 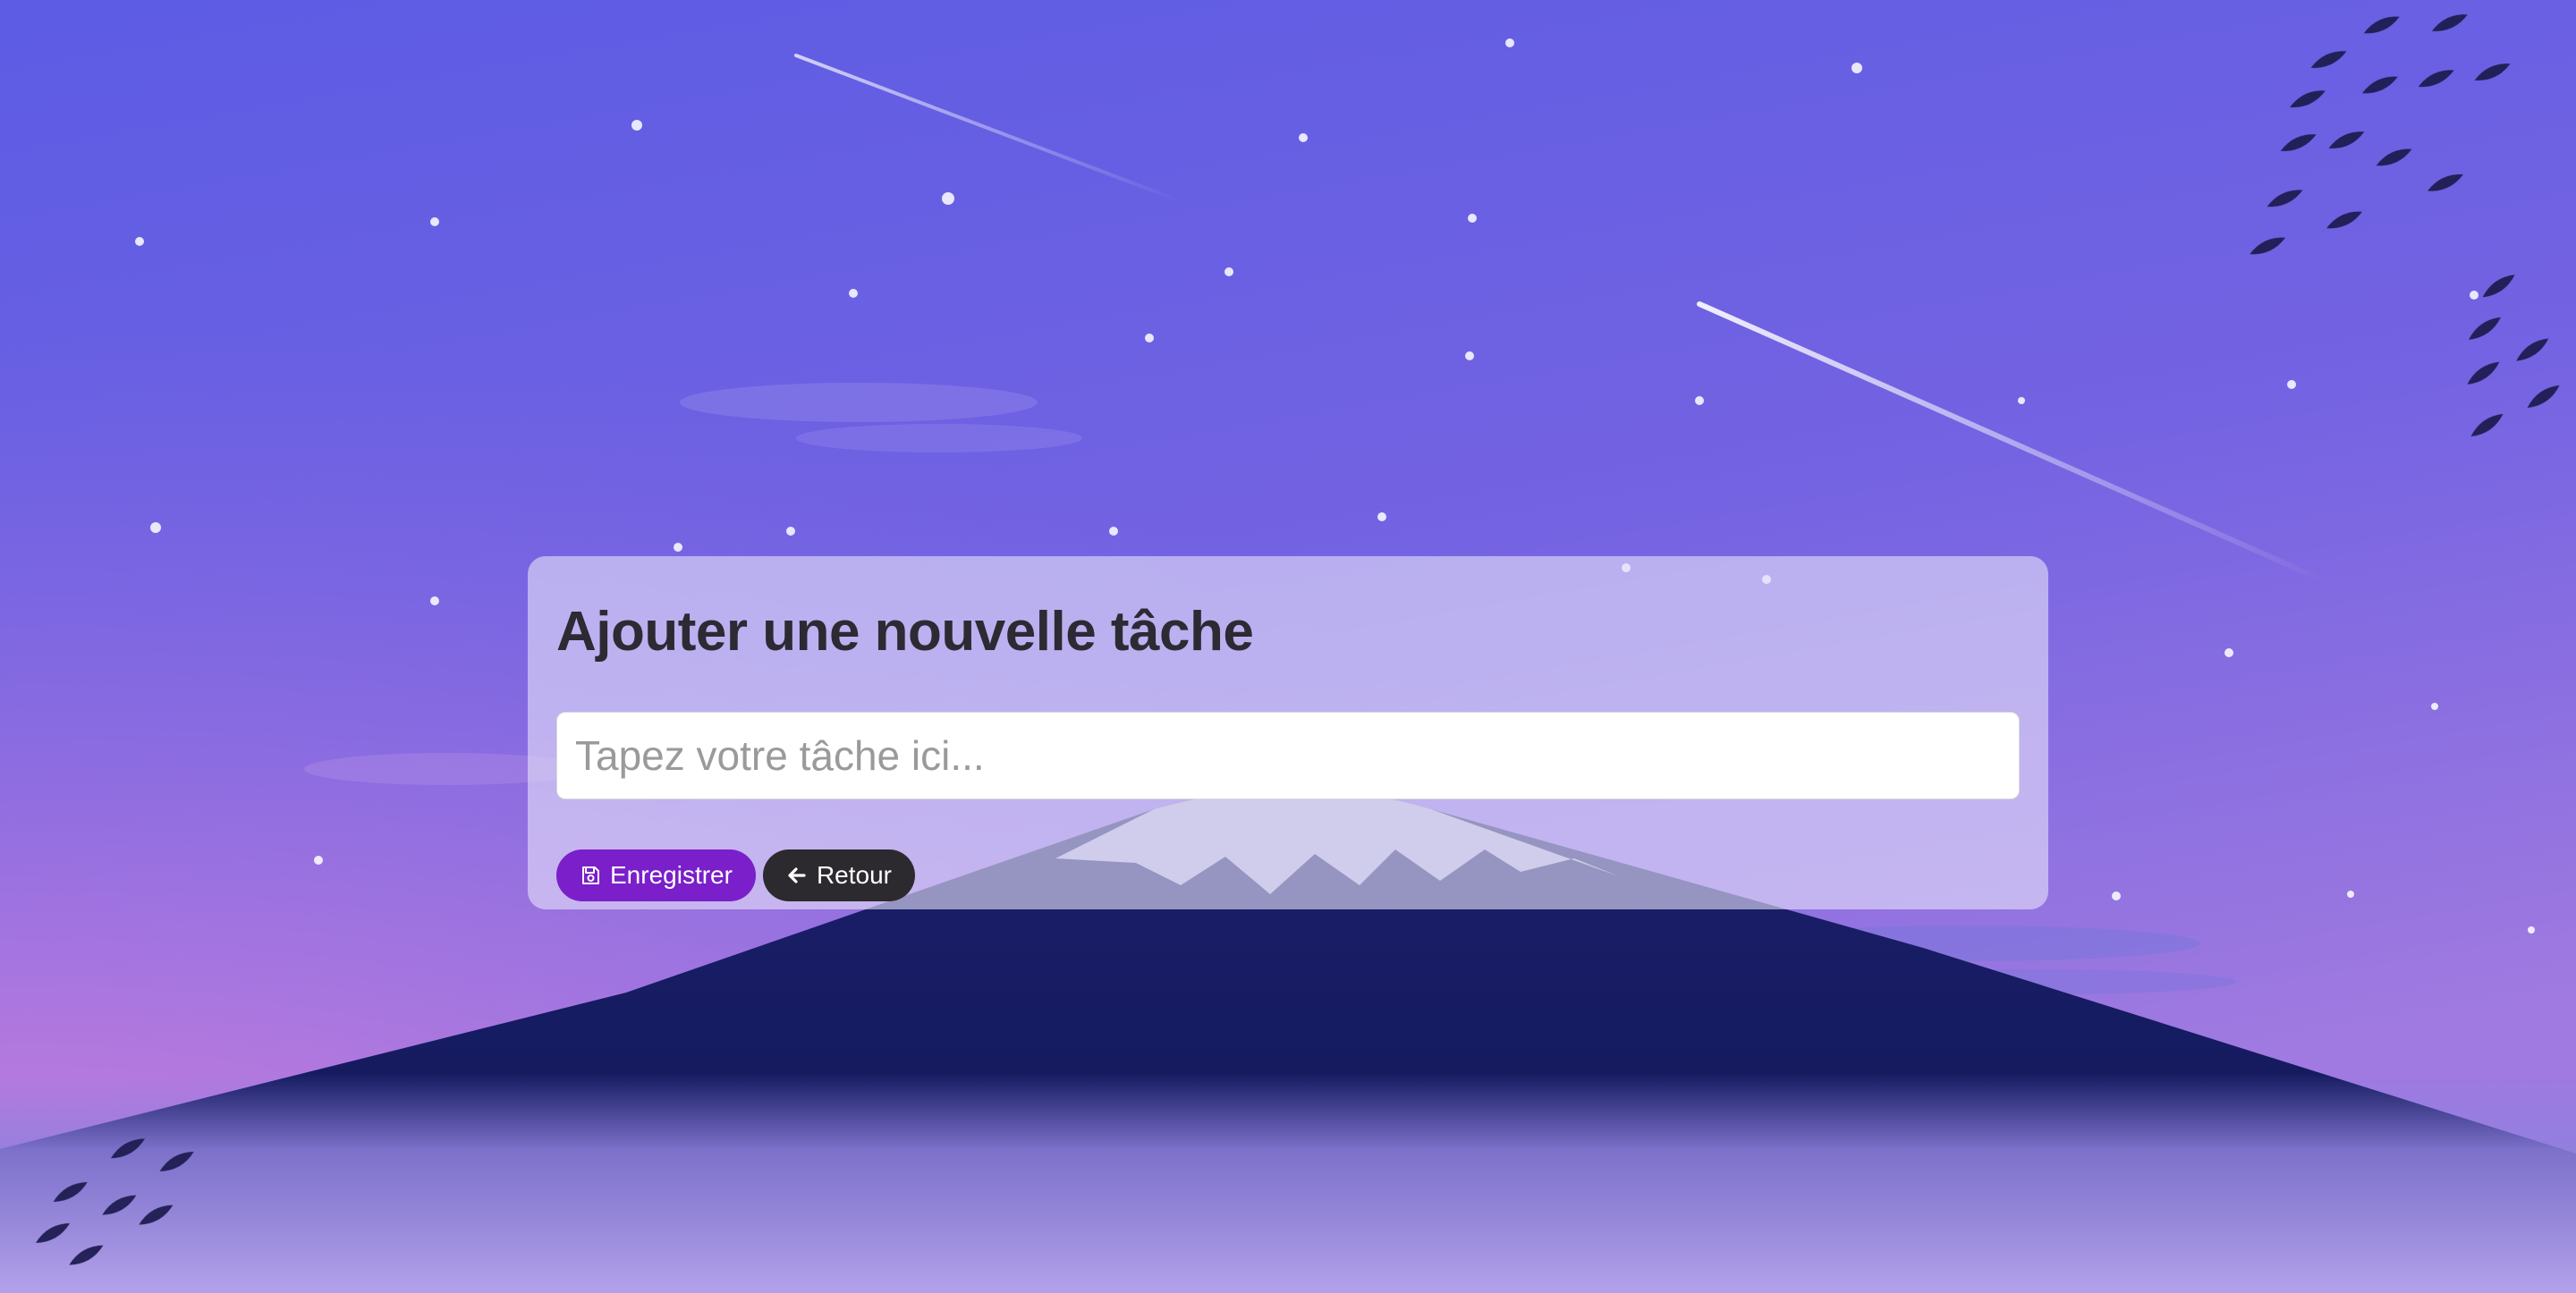 I want to click on arrow-left-icon, so click(x=797, y=876).